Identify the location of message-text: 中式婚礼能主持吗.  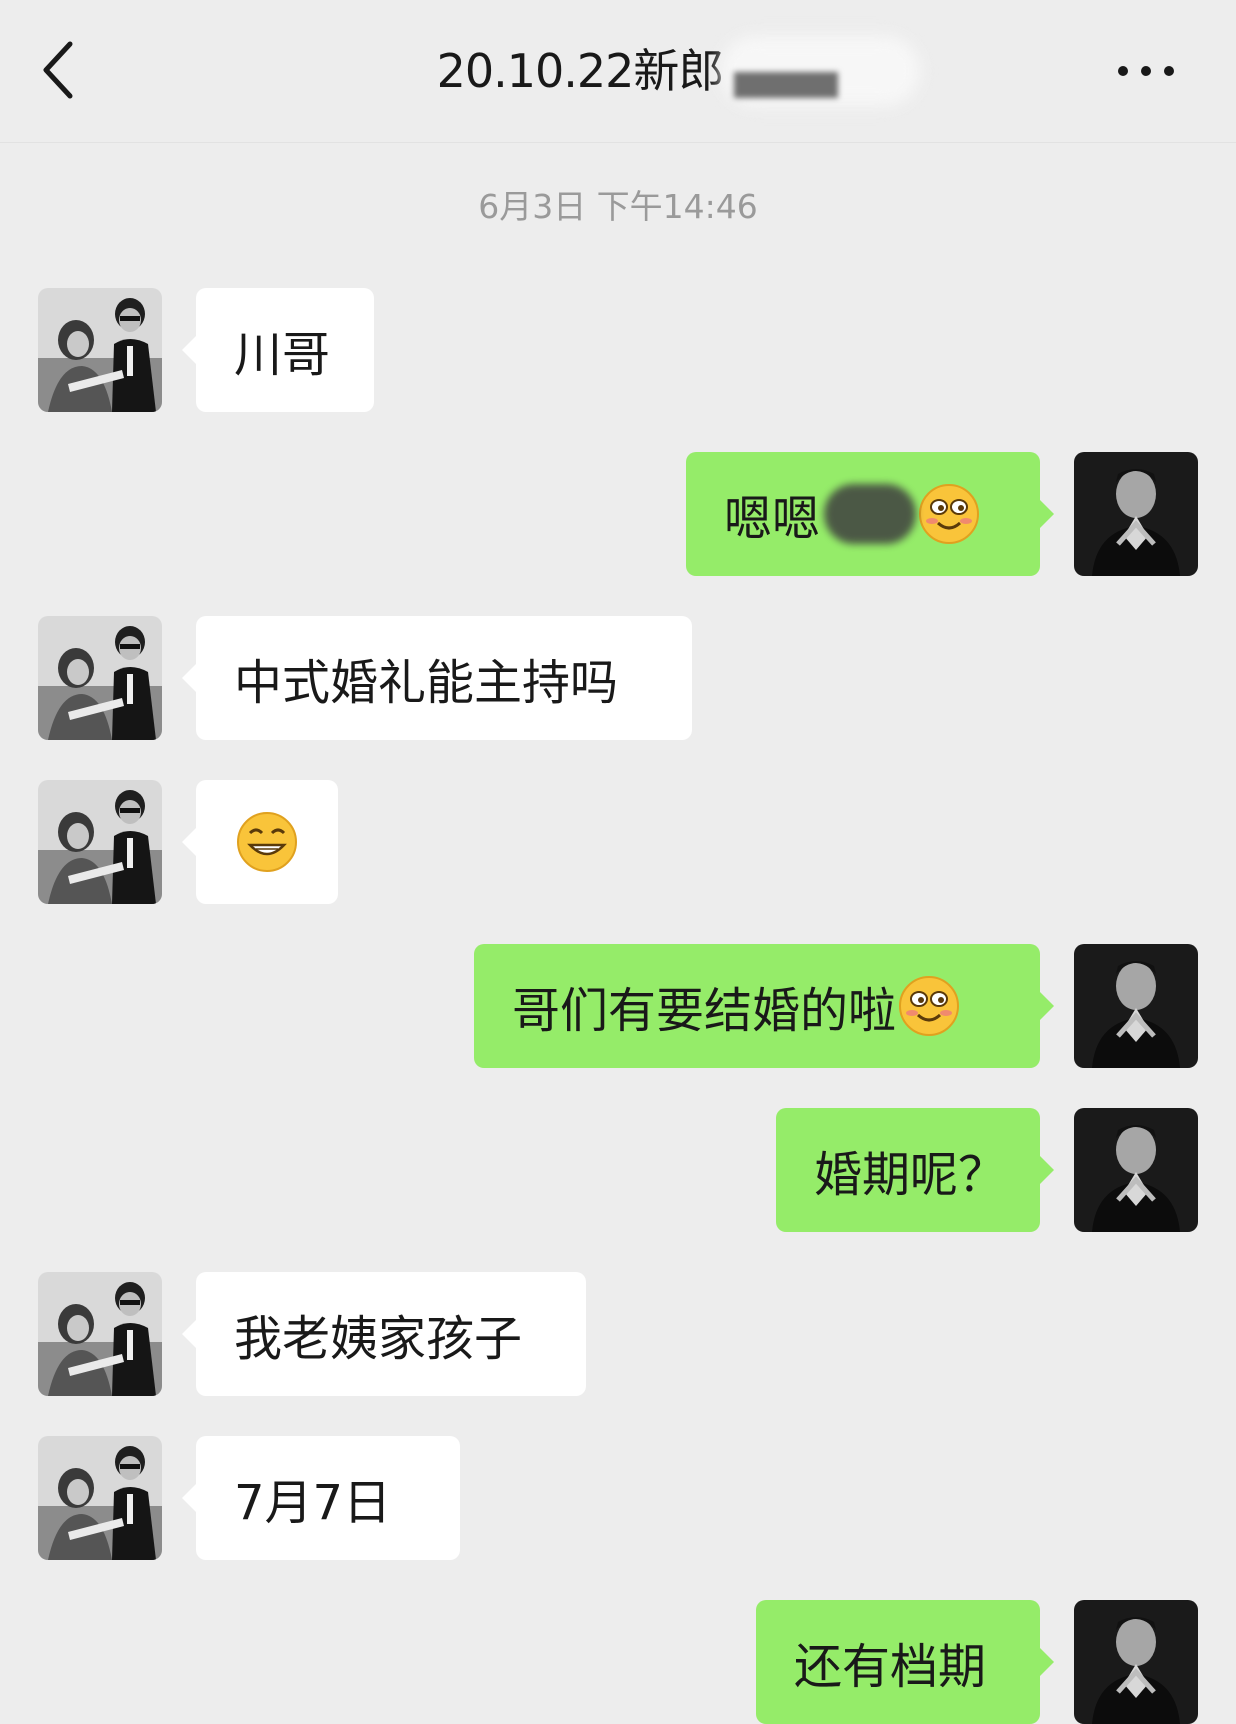
(426, 683).